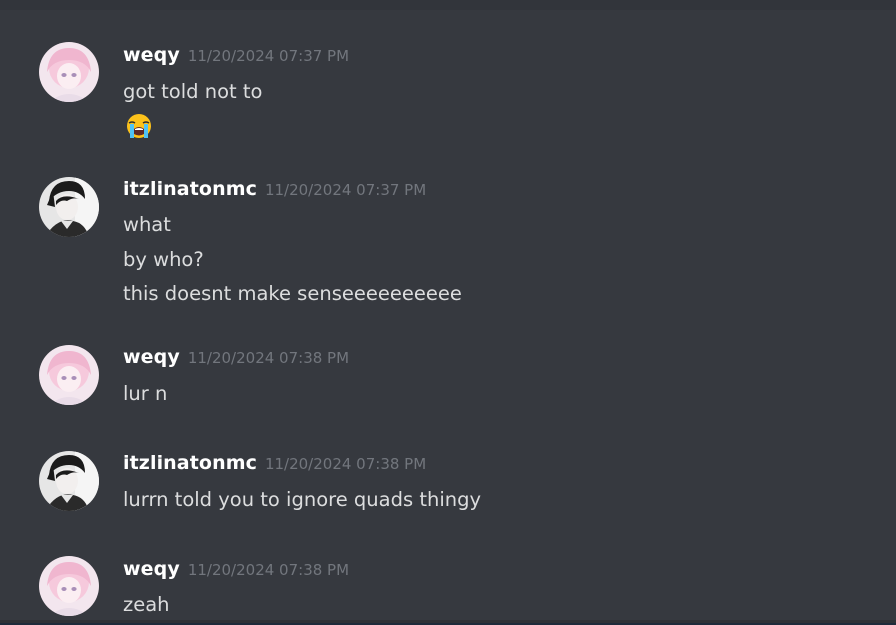 The image size is (896, 625). Describe the element at coordinates (146, 604) in the screenshot. I see `message-text: zeah` at that location.